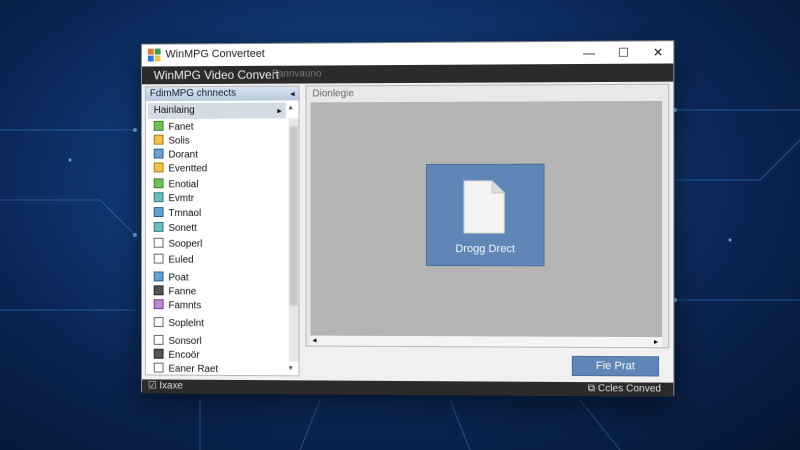  I want to click on scrollbar-thumb, so click(293, 216).